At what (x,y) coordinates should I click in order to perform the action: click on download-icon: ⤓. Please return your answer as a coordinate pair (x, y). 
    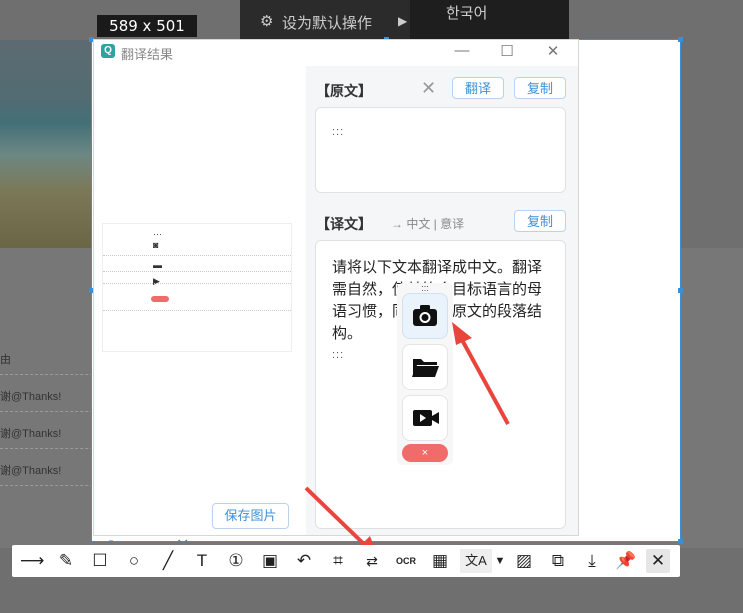
    Looking at the image, I should click on (592, 561).